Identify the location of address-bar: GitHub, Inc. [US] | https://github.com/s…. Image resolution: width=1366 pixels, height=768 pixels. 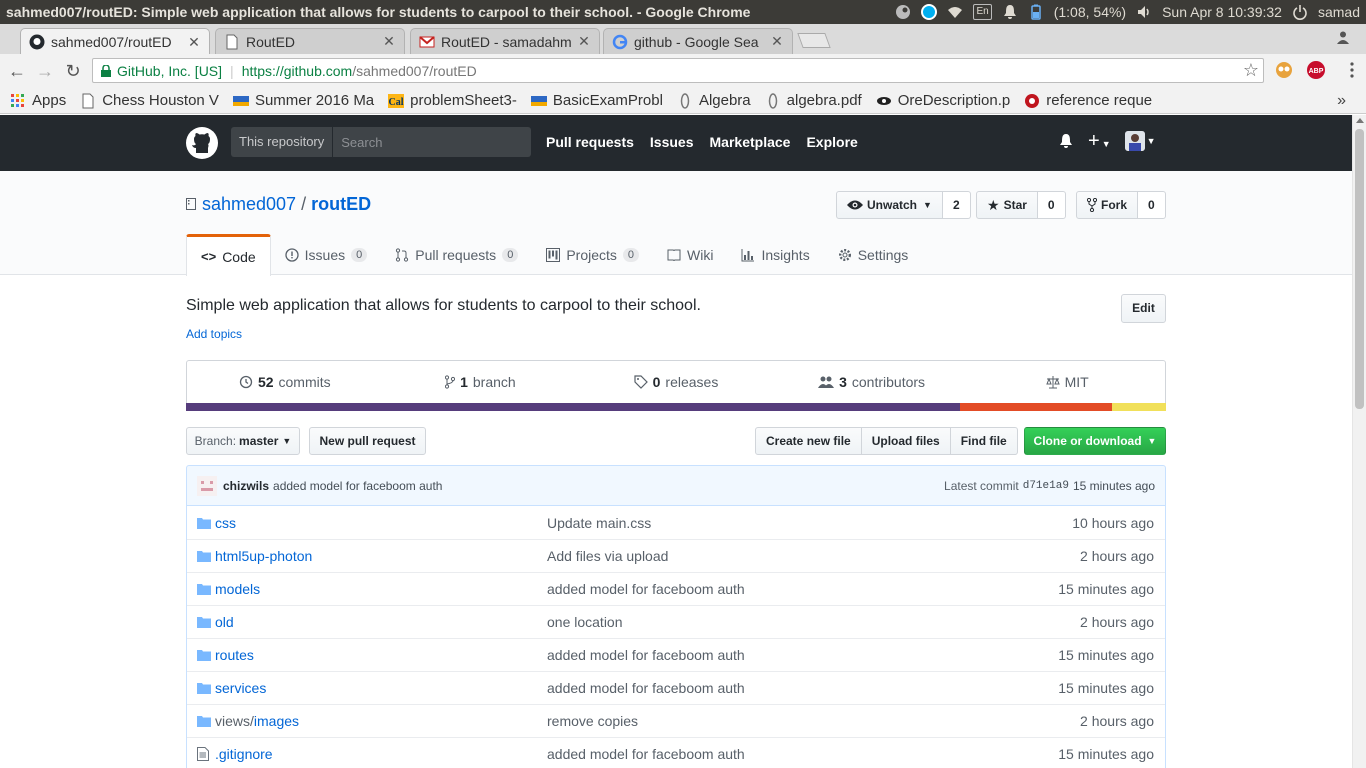
(678, 70).